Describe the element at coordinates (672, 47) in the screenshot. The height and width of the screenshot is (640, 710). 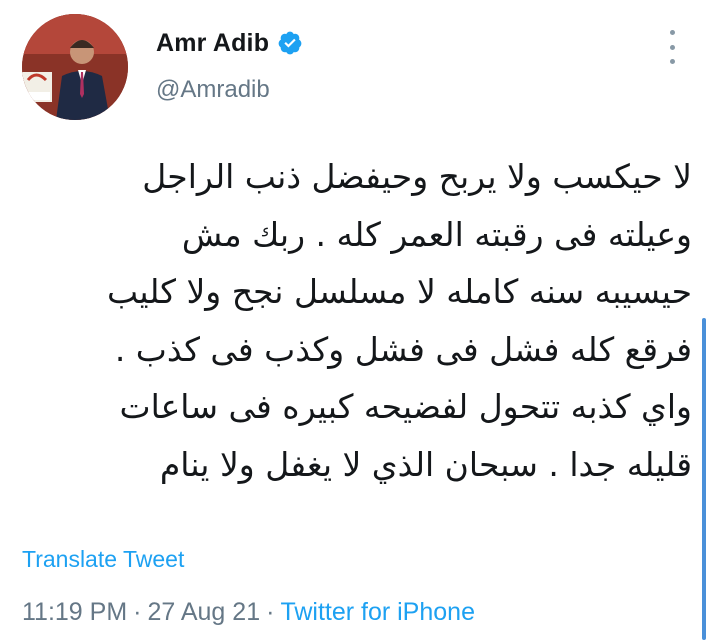
I see `more-vertical-icon` at that location.